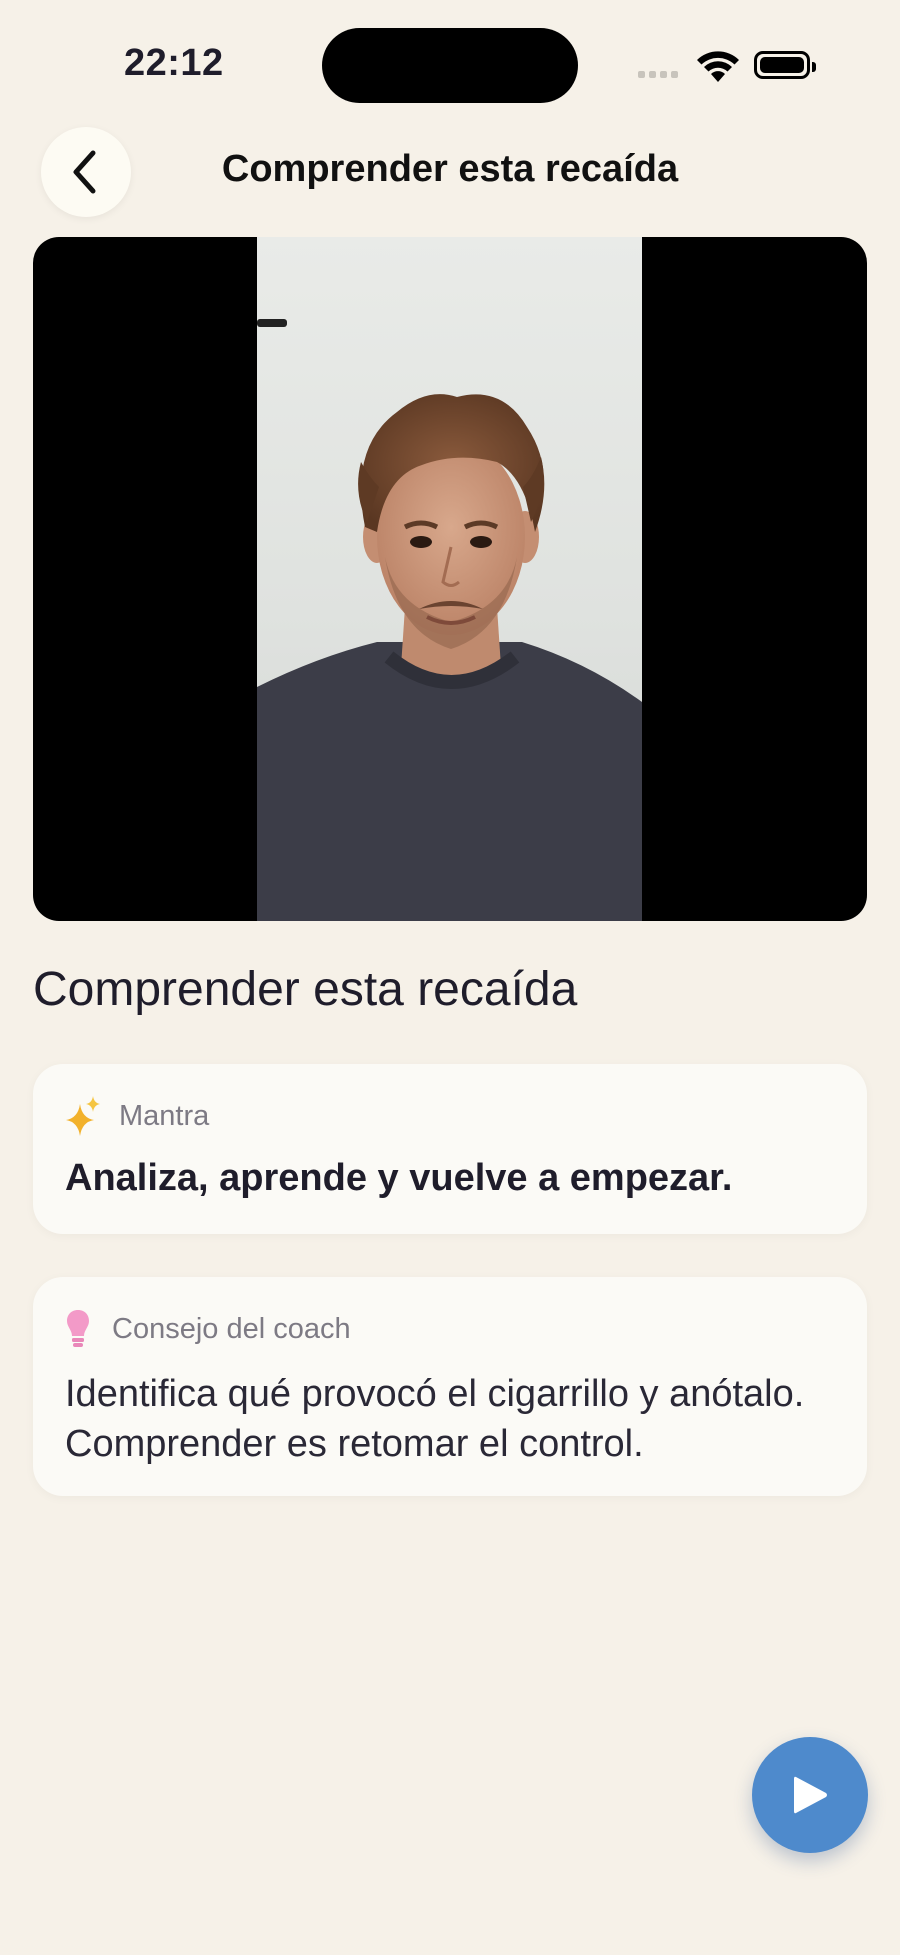 This screenshot has height=1955, width=900. I want to click on play-button, so click(810, 1795).